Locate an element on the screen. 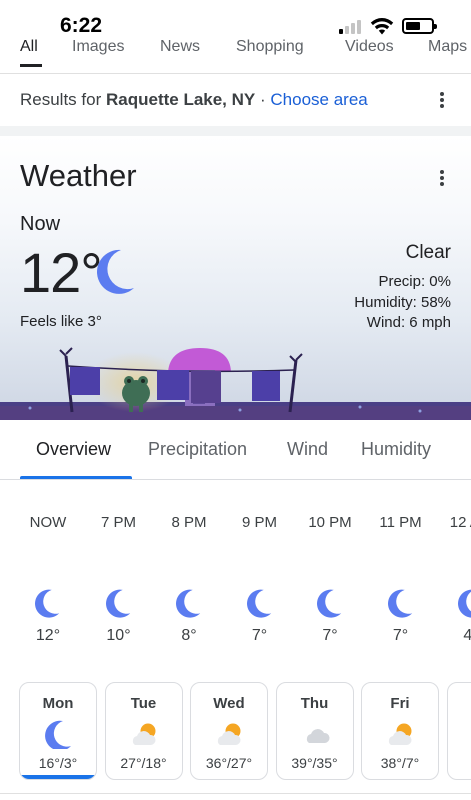 This screenshot has width=471, height=800. tab-wind: Wind is located at coordinates (307, 449).